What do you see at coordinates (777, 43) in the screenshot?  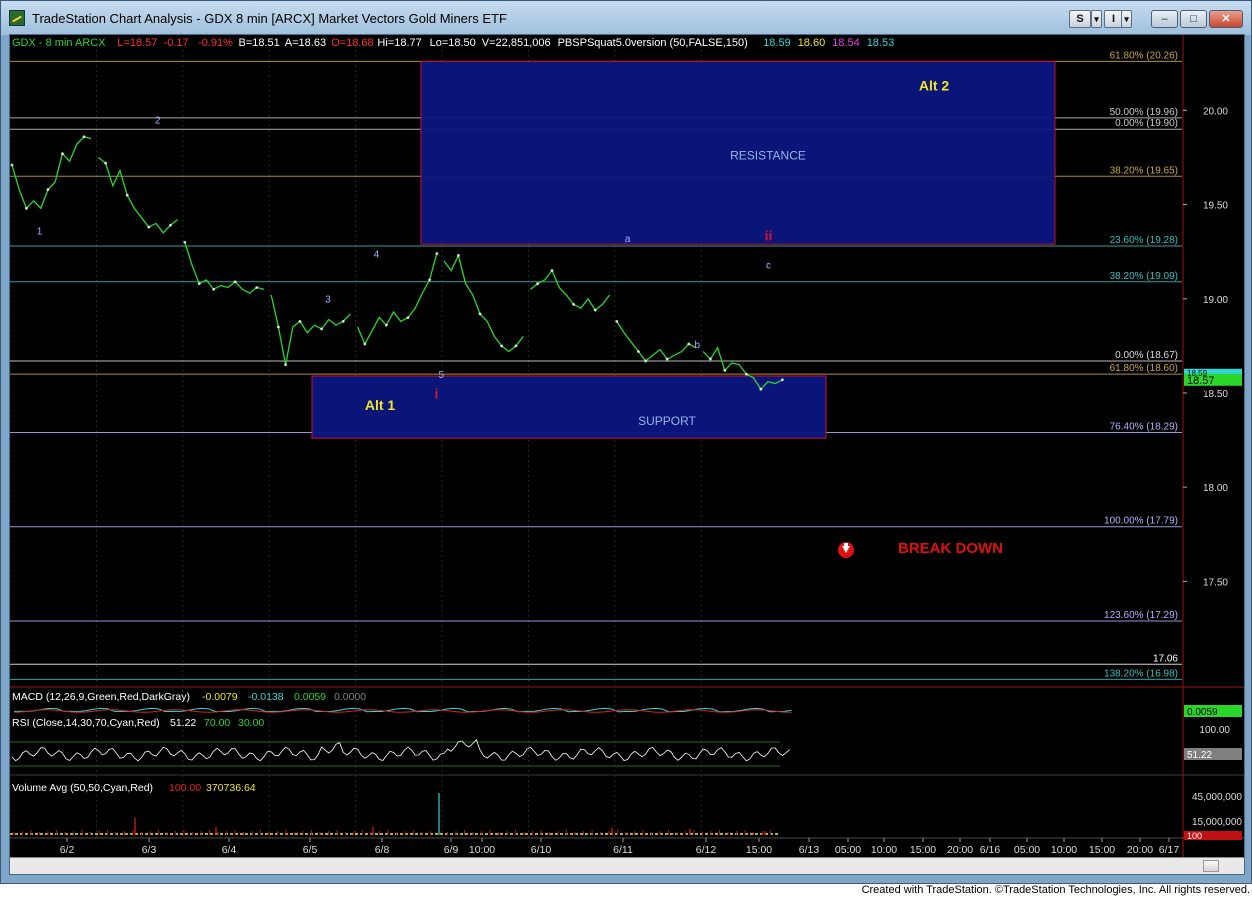 I see `status-item: 18.59` at bounding box center [777, 43].